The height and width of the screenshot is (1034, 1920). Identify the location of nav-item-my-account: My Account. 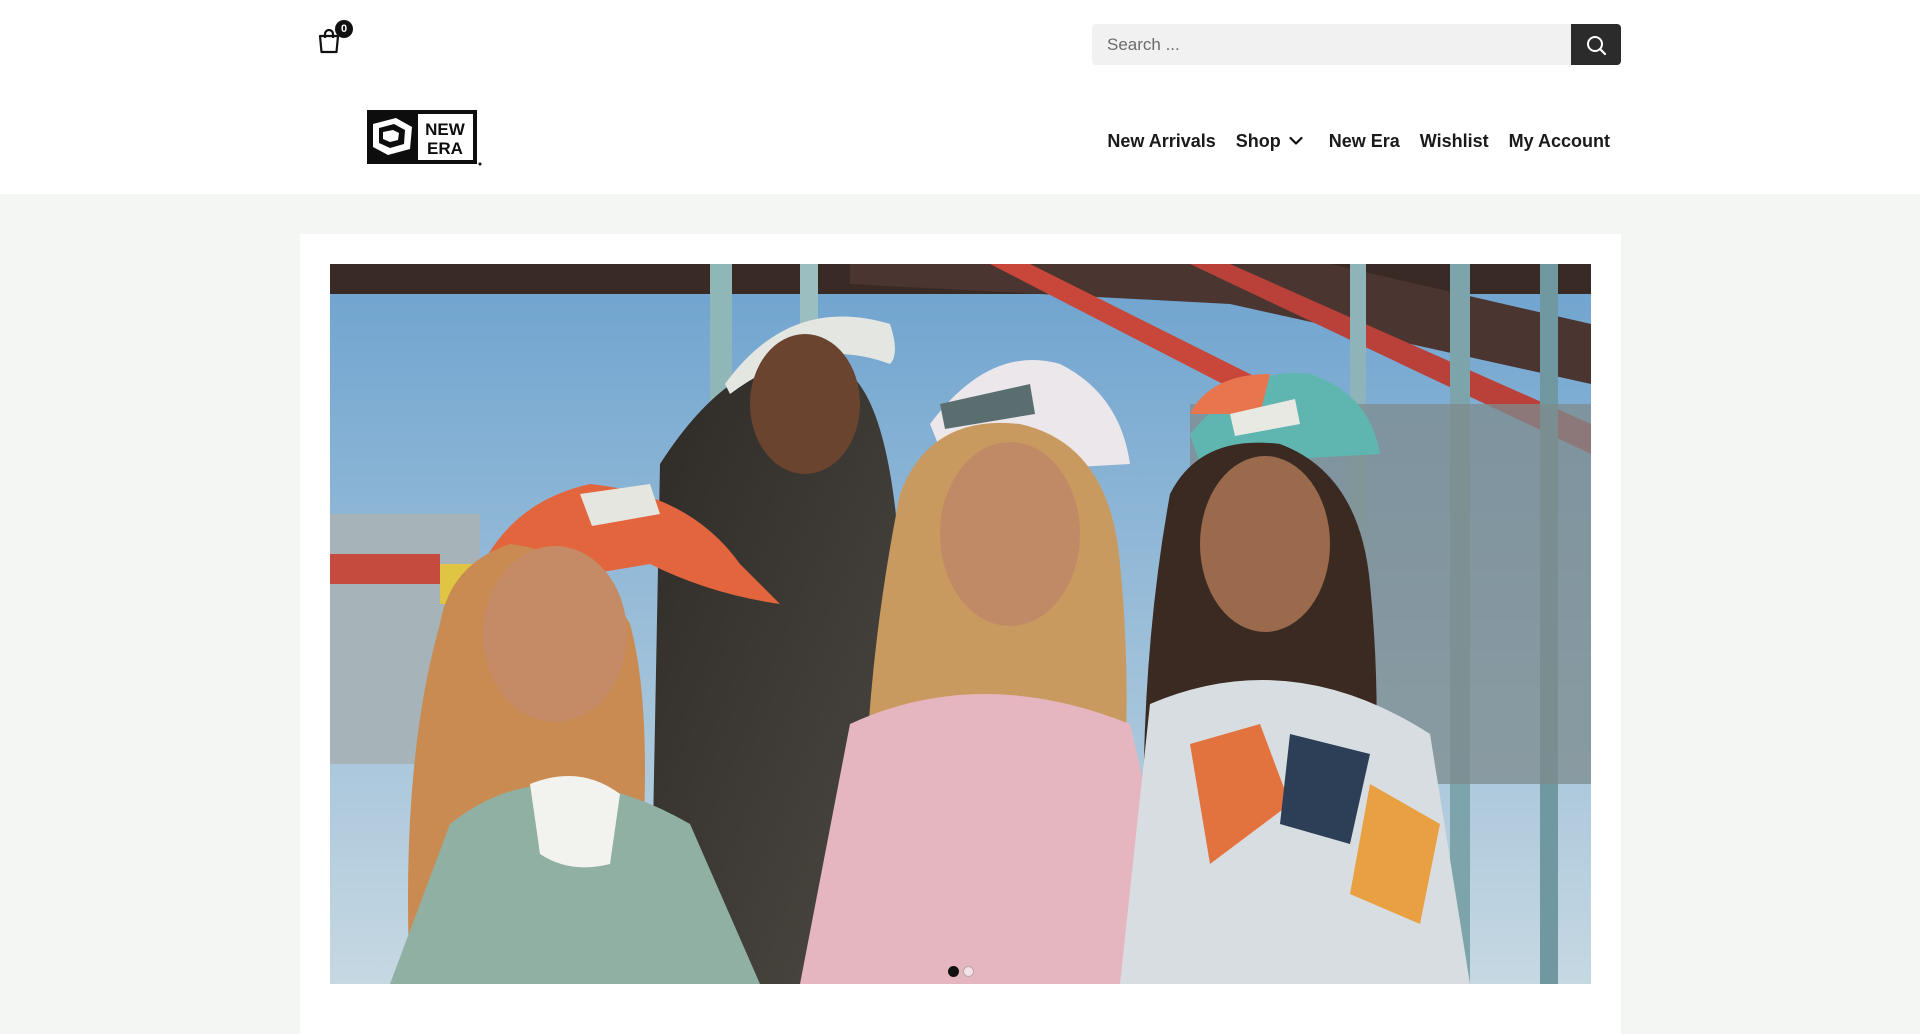
(1559, 141).